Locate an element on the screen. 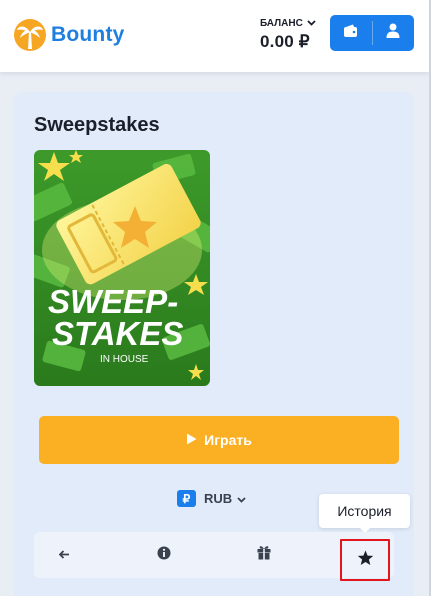 Image resolution: width=431 pixels, height=596 pixels. currency-code: RUB is located at coordinates (218, 498).